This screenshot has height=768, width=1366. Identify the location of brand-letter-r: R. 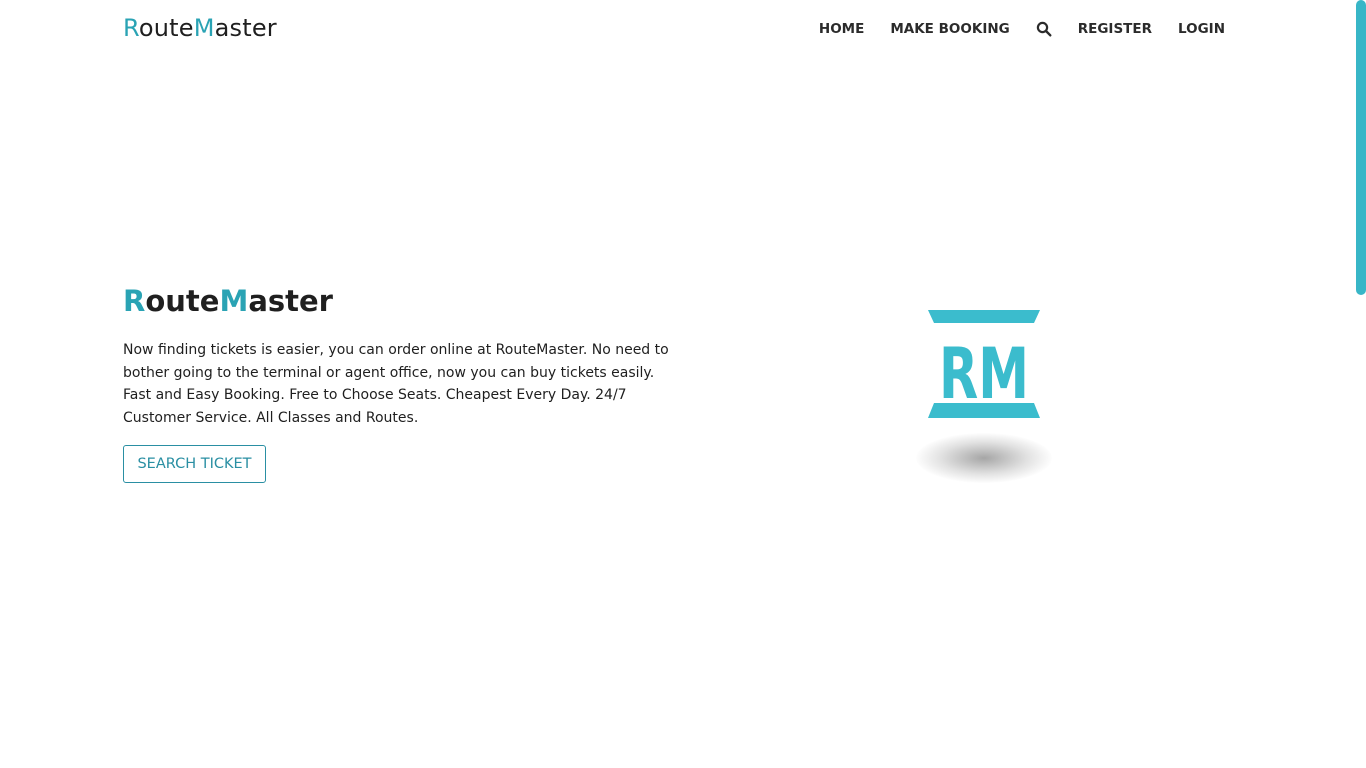
(131, 28).